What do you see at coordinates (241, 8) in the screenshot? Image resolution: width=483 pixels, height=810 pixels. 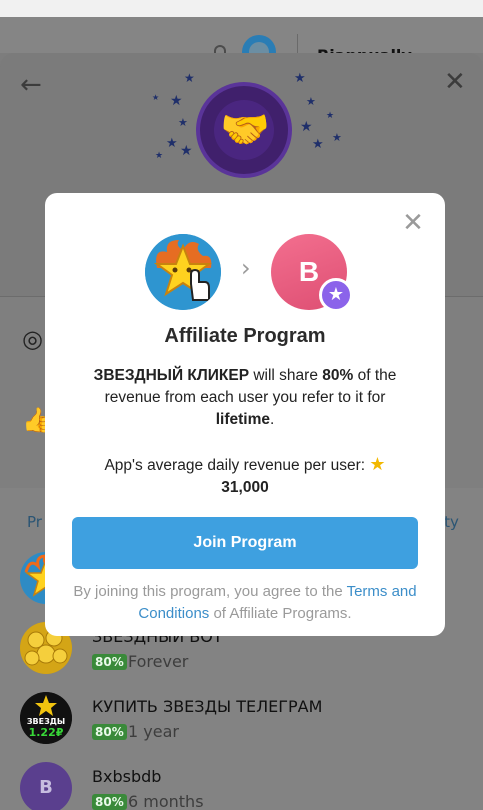 I see `top-bar` at bounding box center [241, 8].